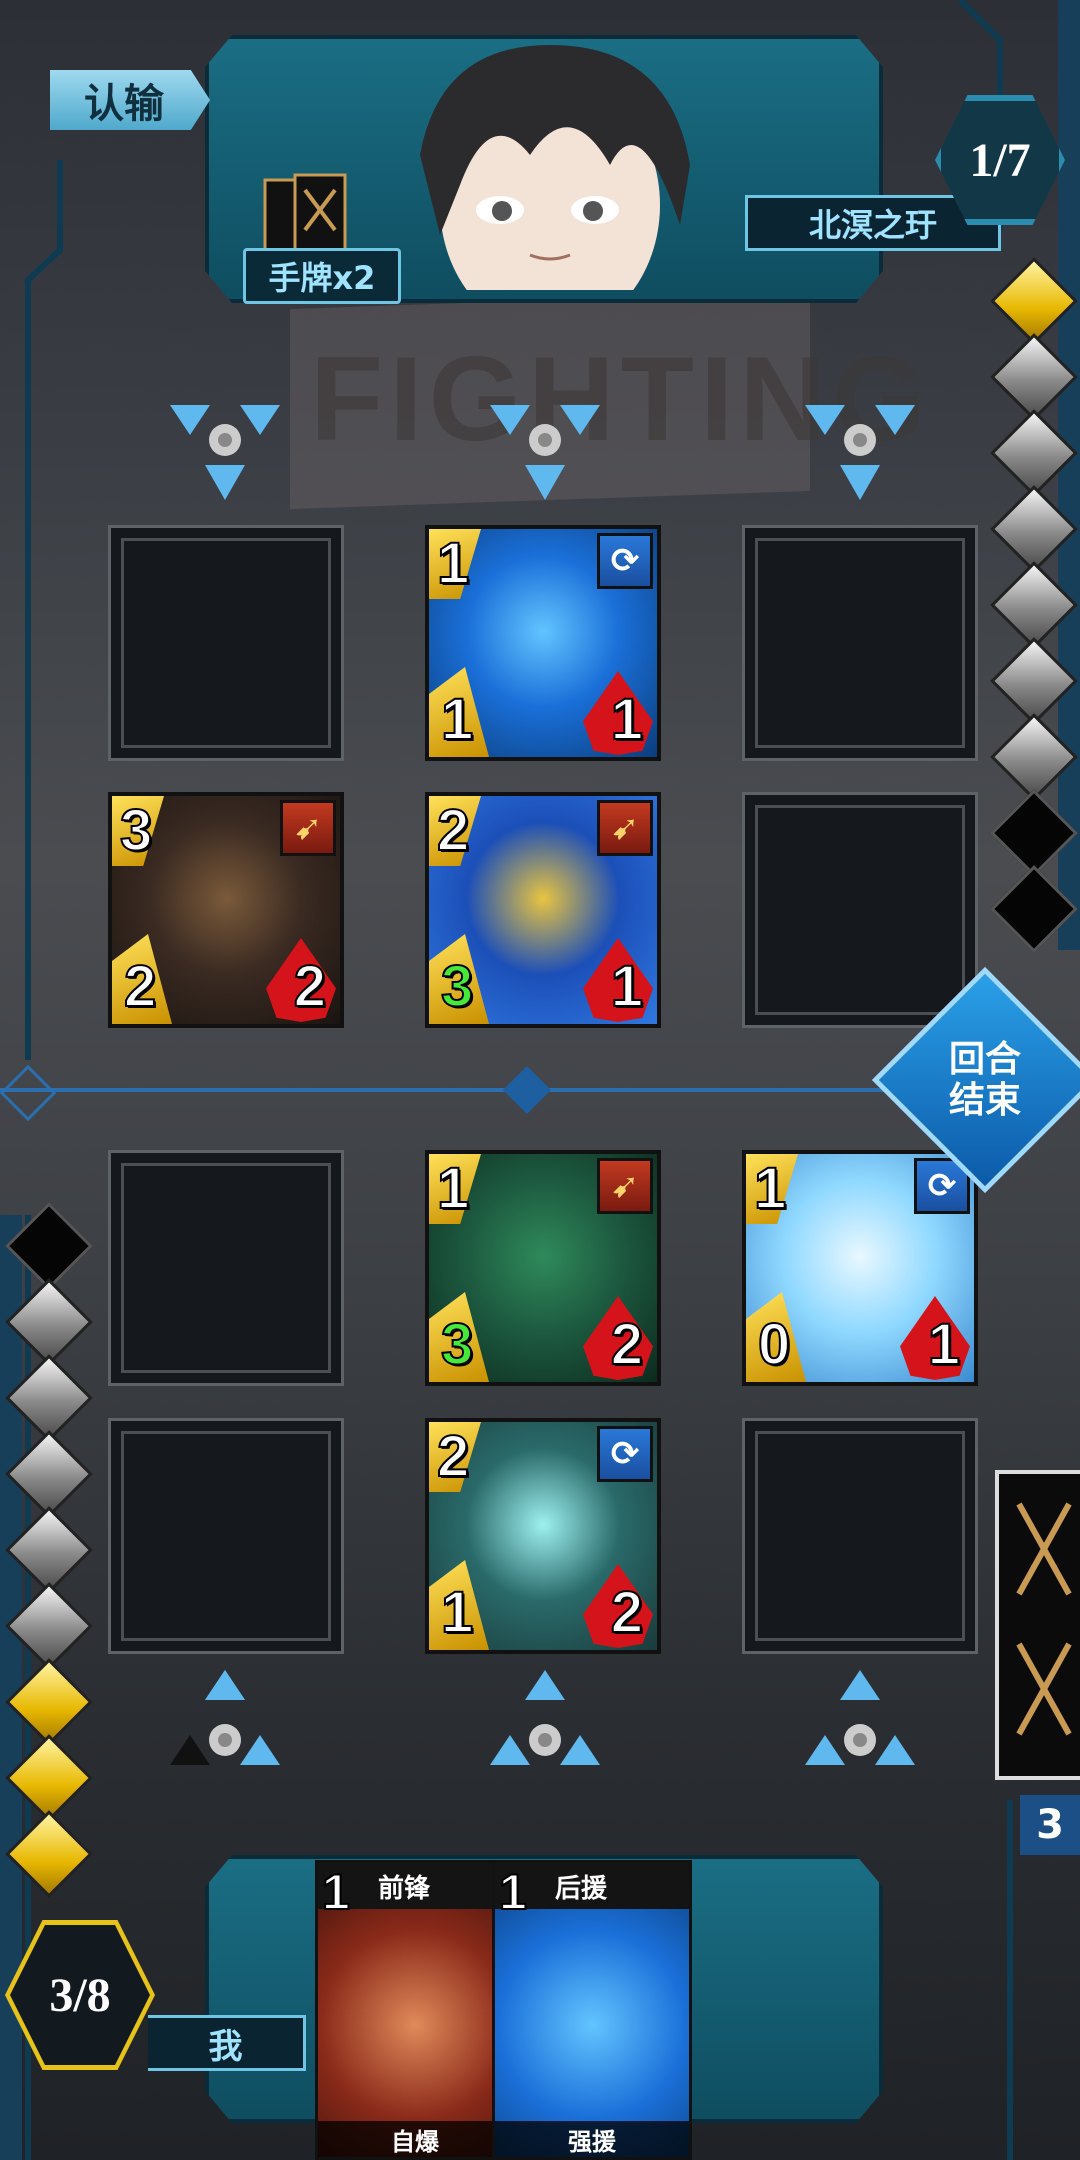  Describe the element at coordinates (1044, 1619) in the screenshot. I see `deck-card-back-pattern-icon` at that location.